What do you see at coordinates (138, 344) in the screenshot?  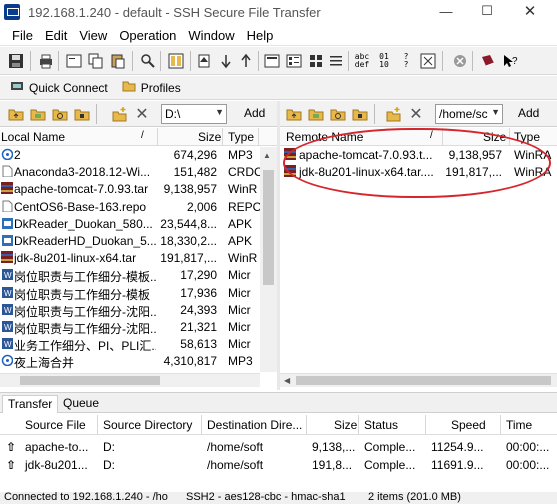 I see `file-row: W 业务工作细分、PI、PLI汇... 58,613 Micr` at bounding box center [138, 344].